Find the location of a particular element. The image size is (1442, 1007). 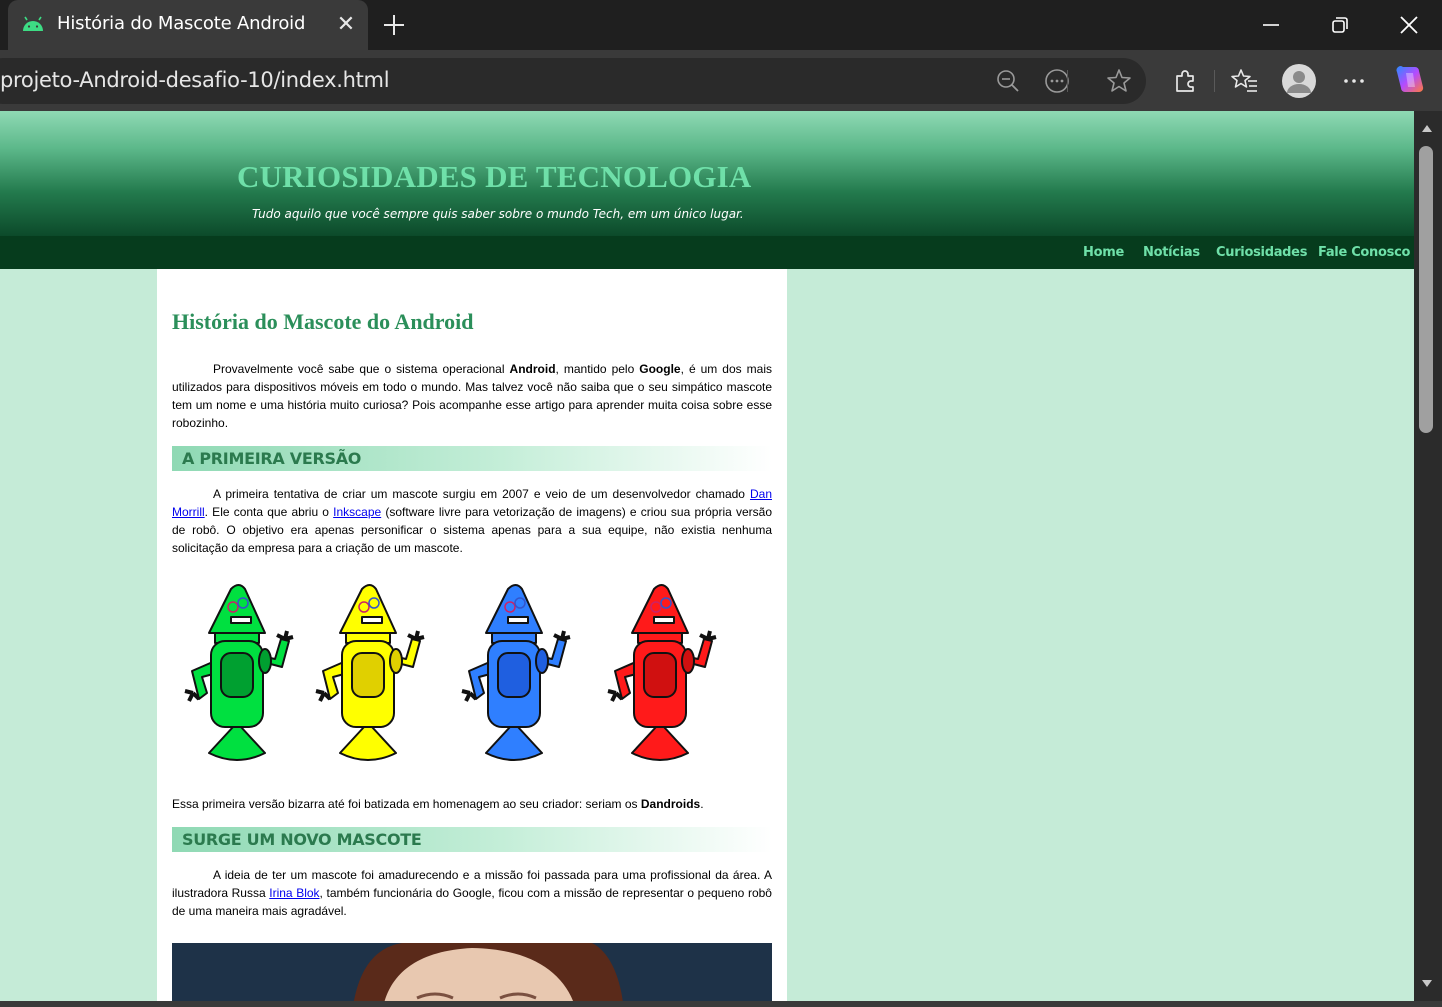

restore-icon is located at coordinates (1340, 25).